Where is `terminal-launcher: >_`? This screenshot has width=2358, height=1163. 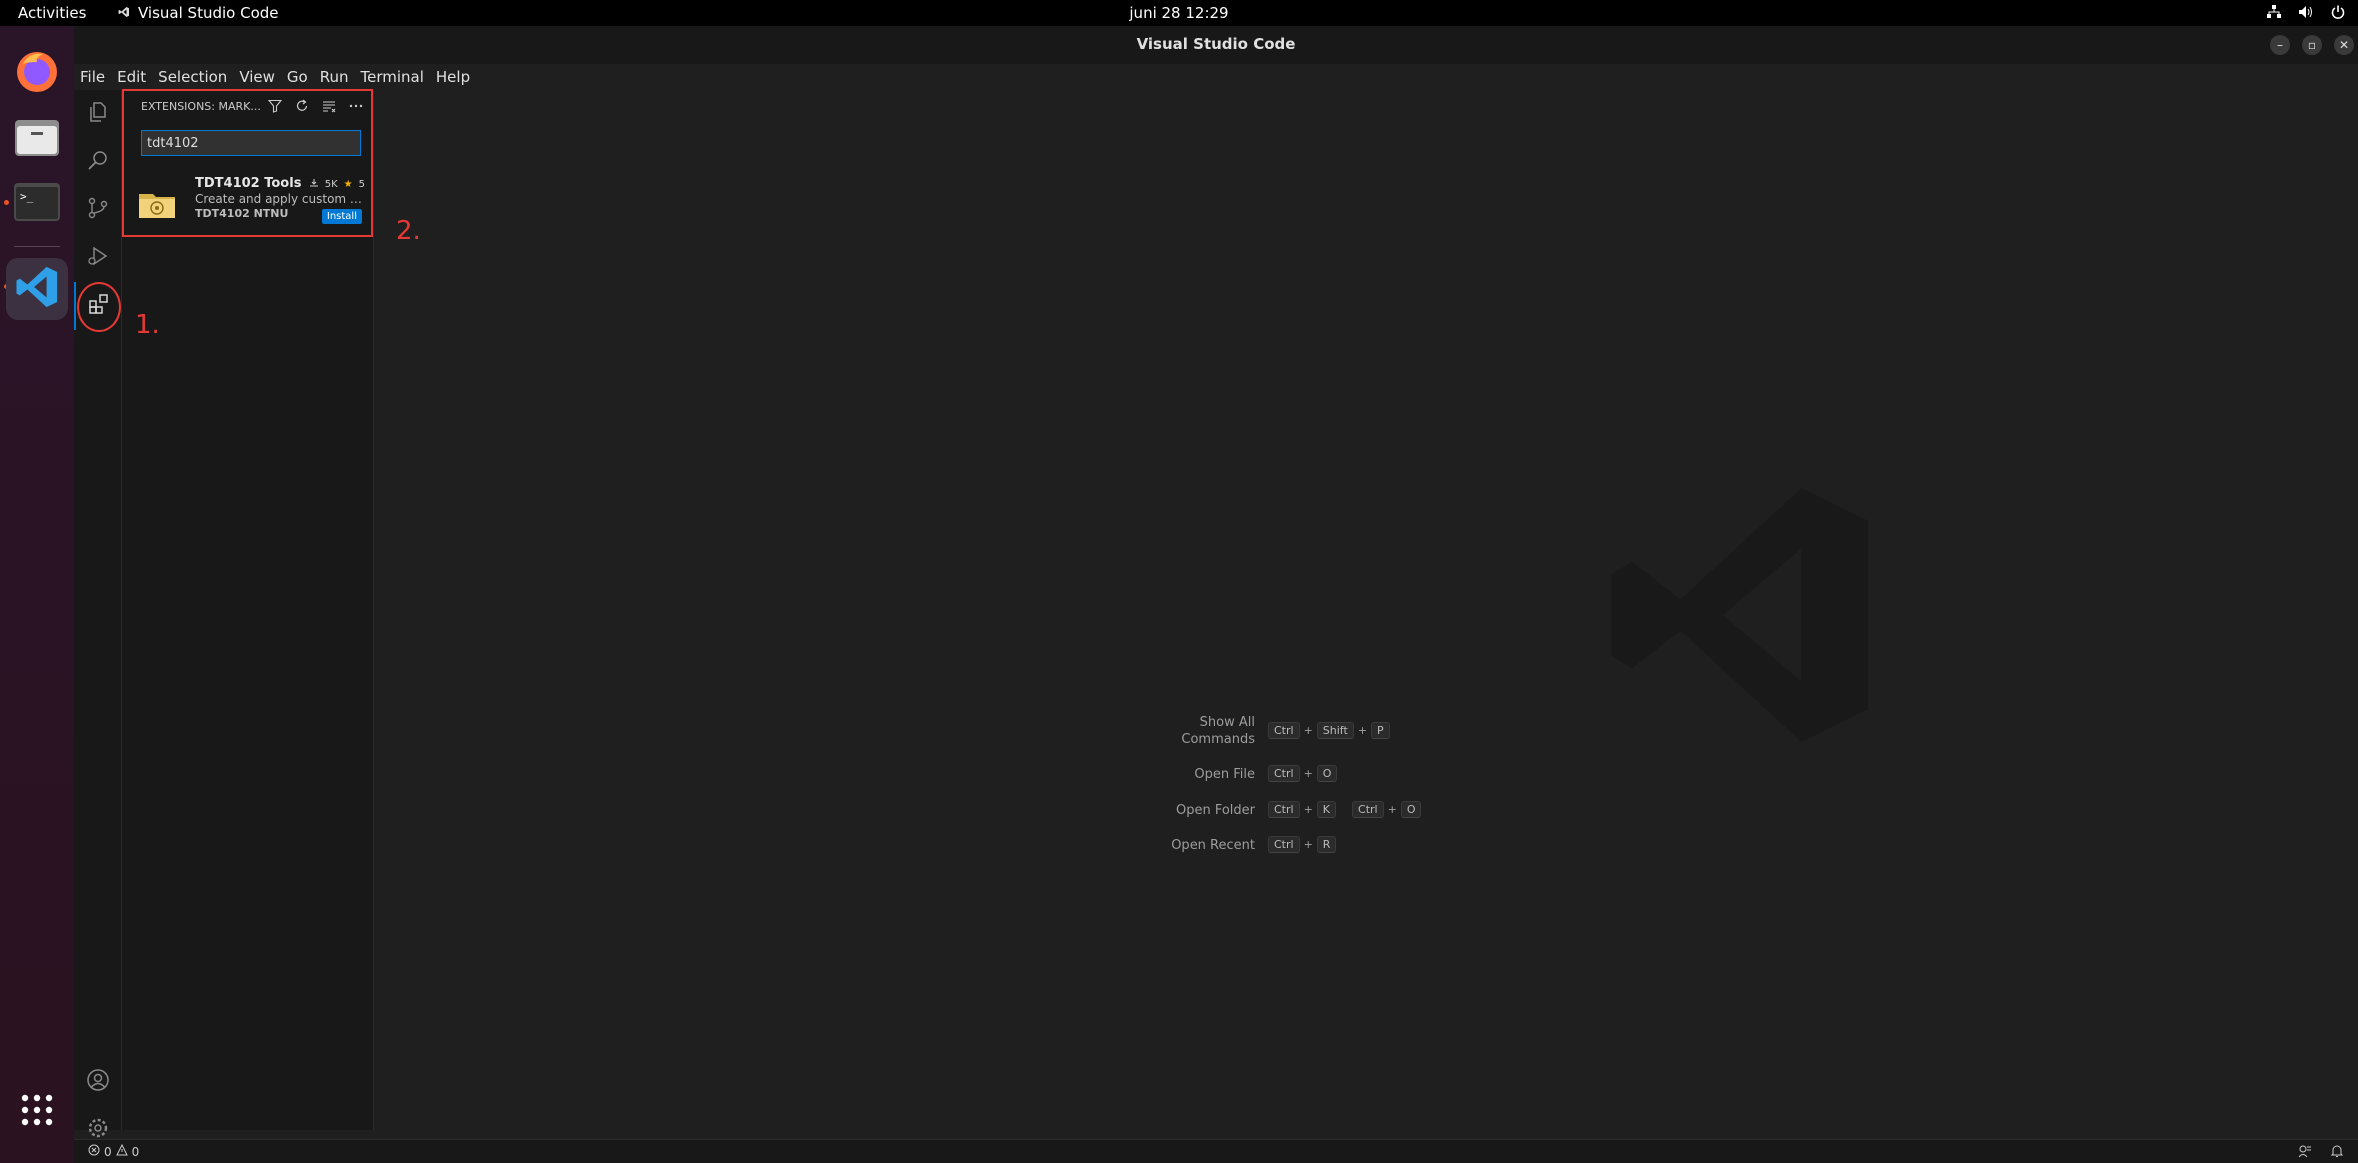 terminal-launcher: >_ is located at coordinates (37, 204).